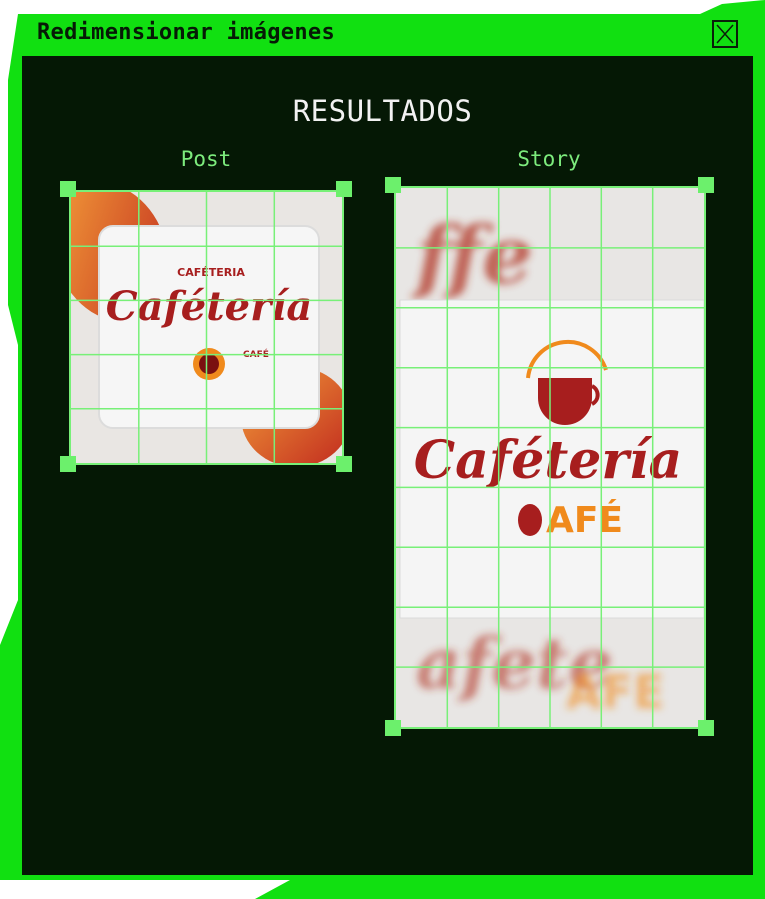  I want to click on story-handle-bottom-left, so click(393, 728).